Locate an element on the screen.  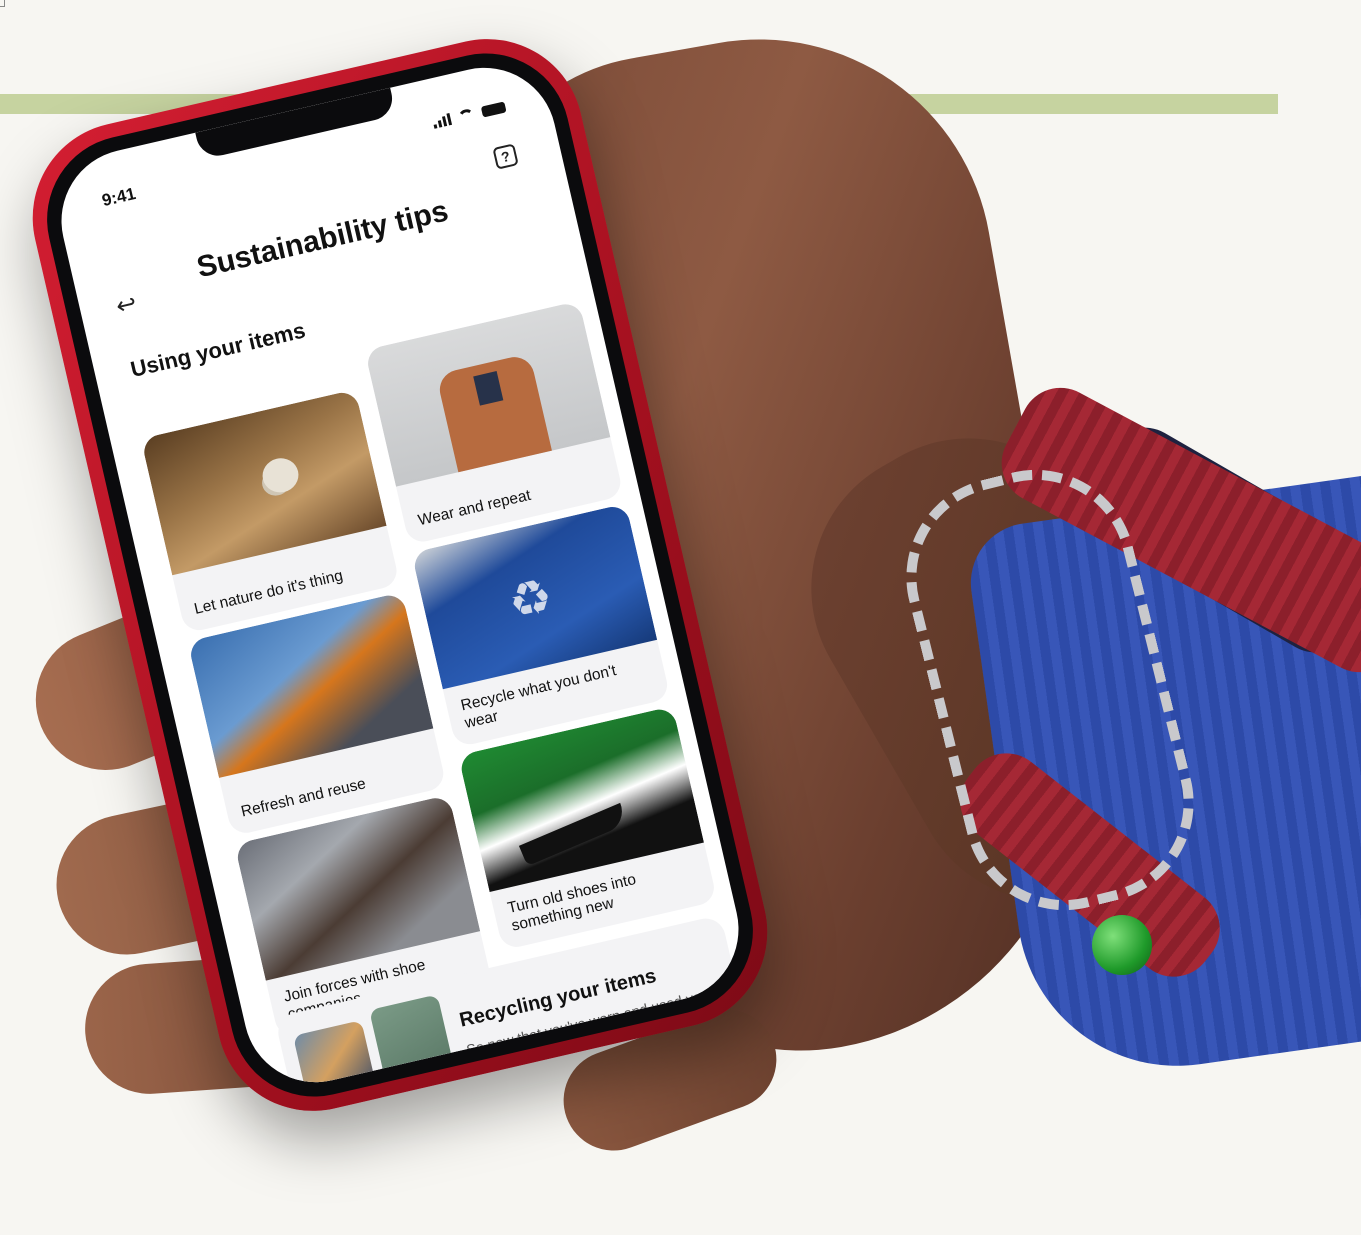
status-icons is located at coordinates (469, 114).